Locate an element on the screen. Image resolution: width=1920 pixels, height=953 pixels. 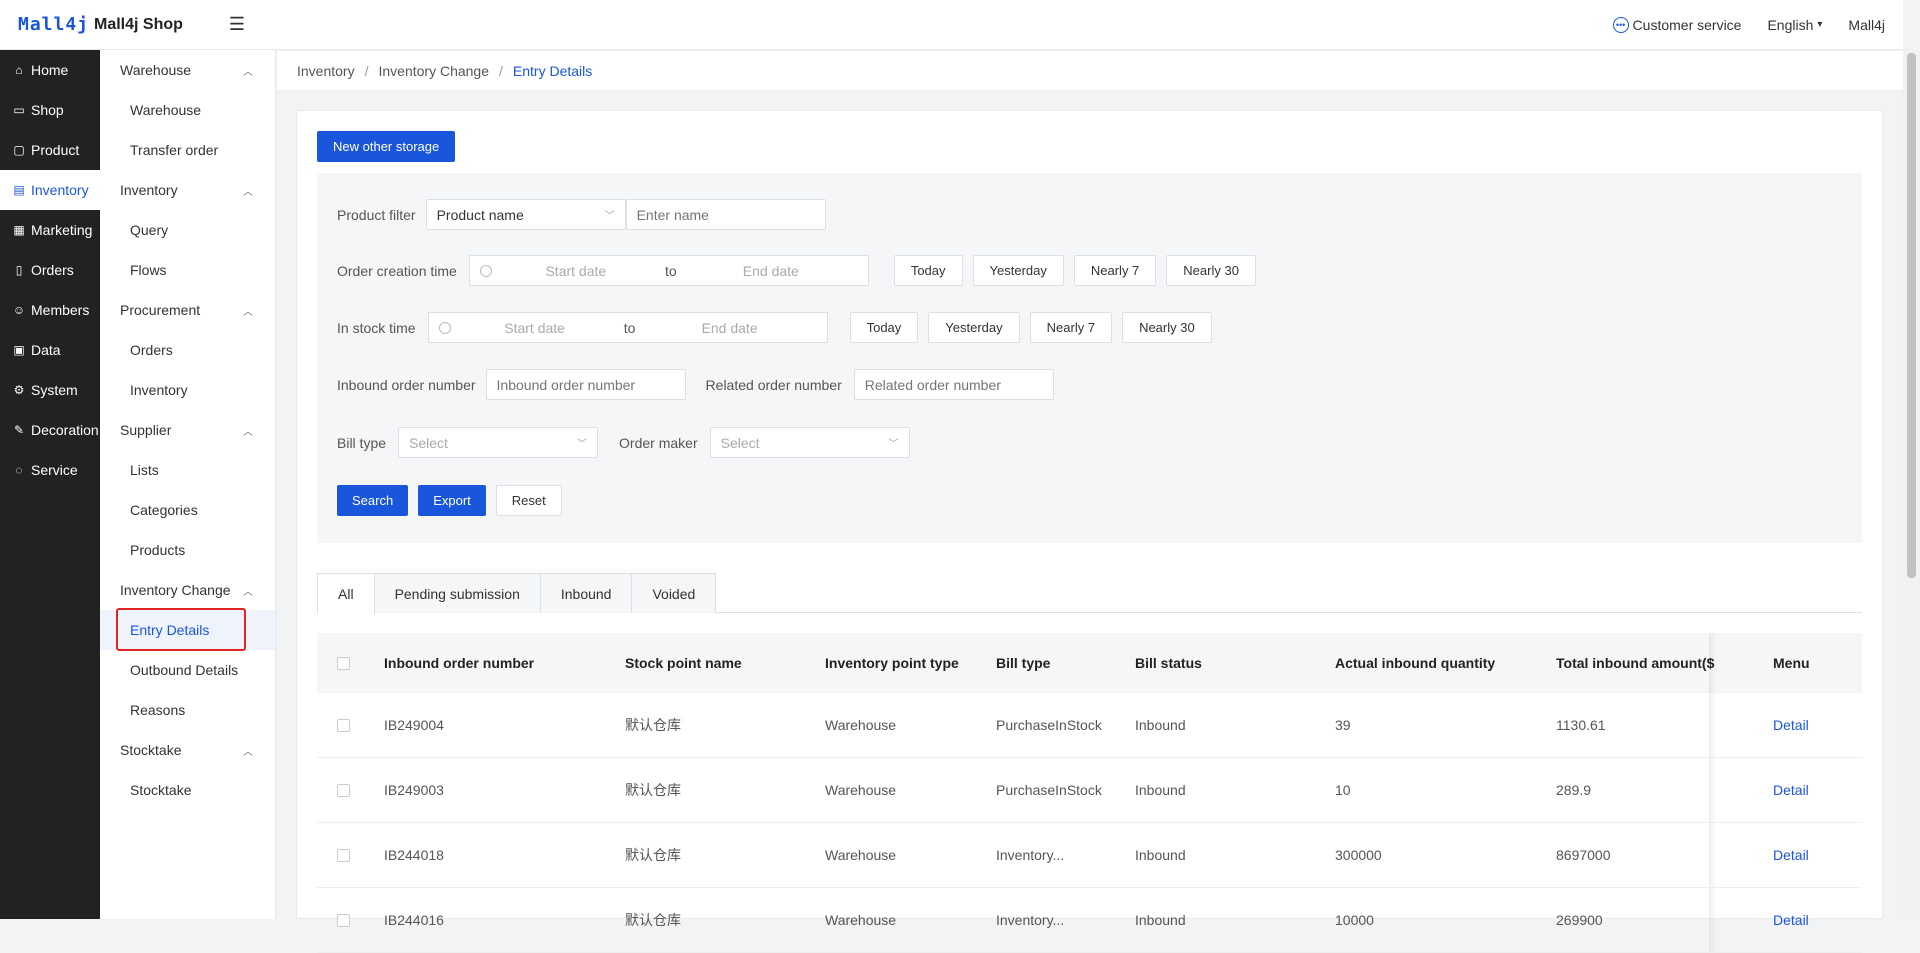
export-button: Export is located at coordinates (452, 500).